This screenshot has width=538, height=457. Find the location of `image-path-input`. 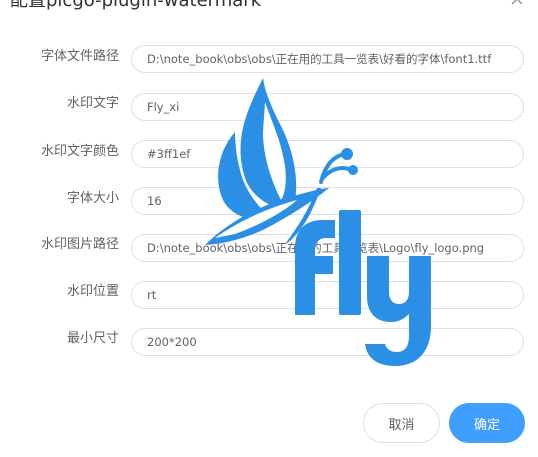

image-path-input is located at coordinates (327, 248).